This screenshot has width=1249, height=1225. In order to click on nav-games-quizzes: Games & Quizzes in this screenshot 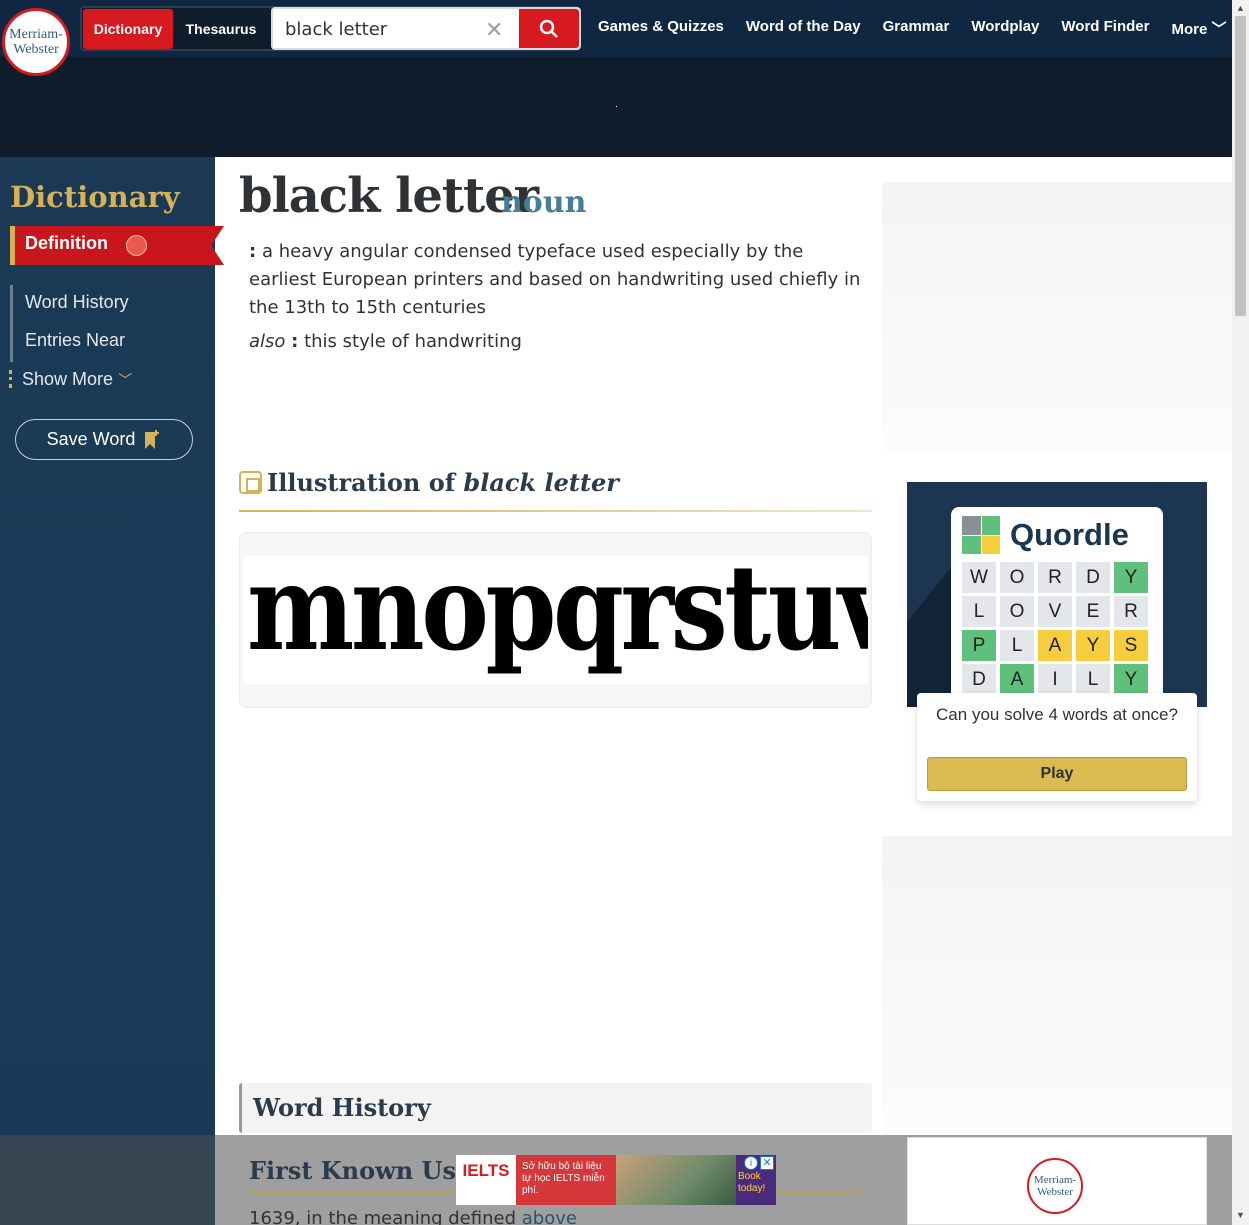, I will do `click(661, 28)`.